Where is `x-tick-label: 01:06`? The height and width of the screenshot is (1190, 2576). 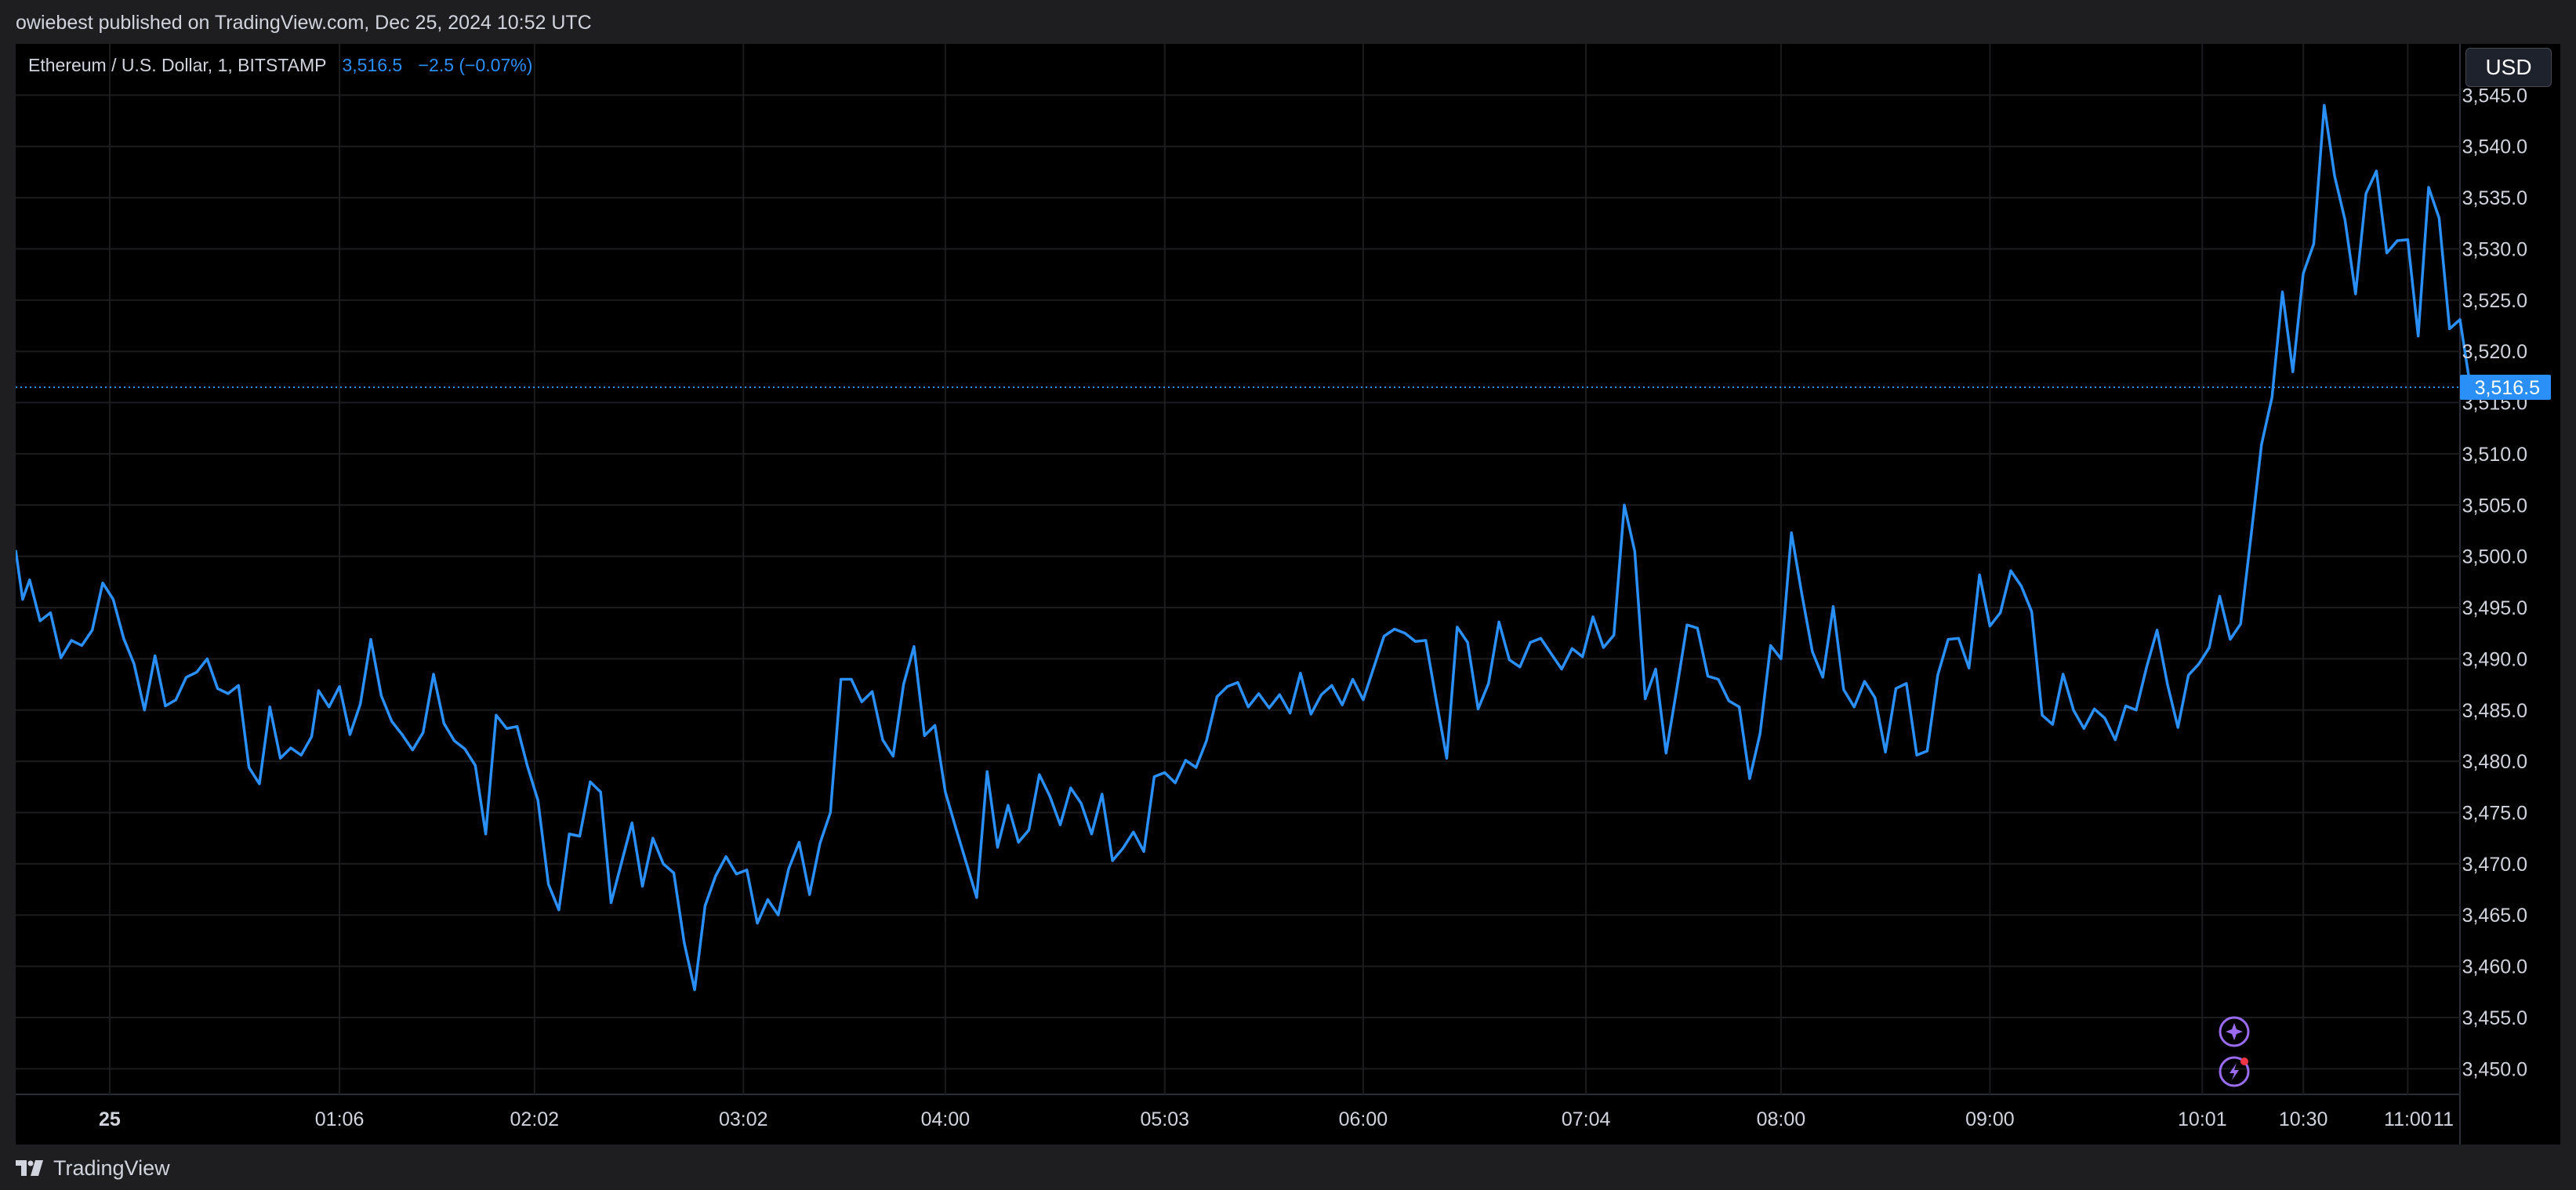
x-tick-label: 01:06 is located at coordinates (340, 1119).